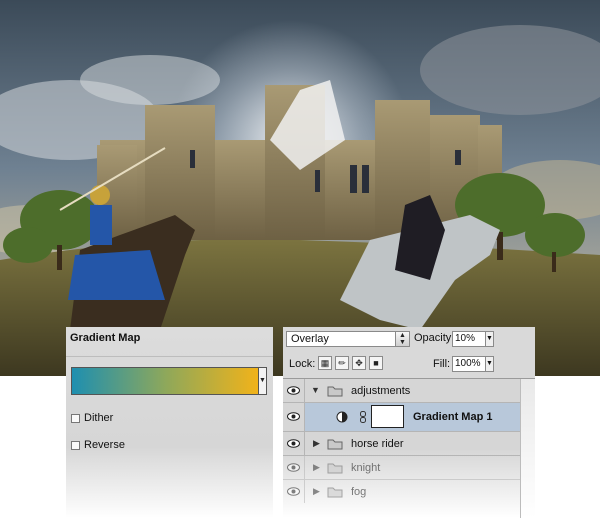 Image resolution: width=600 pixels, height=518 pixels. I want to click on layer-row-selected: Gradient Map 1, so click(401, 417).